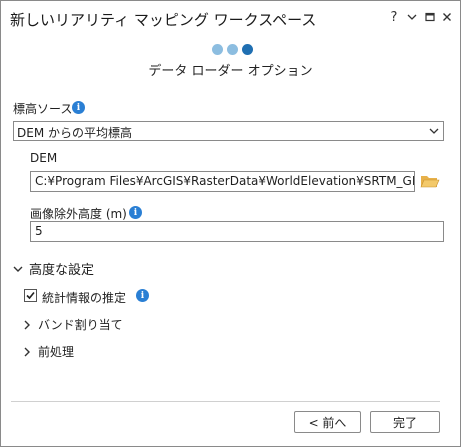 The width and height of the screenshot is (461, 447). I want to click on footer-divider, so click(225, 401).